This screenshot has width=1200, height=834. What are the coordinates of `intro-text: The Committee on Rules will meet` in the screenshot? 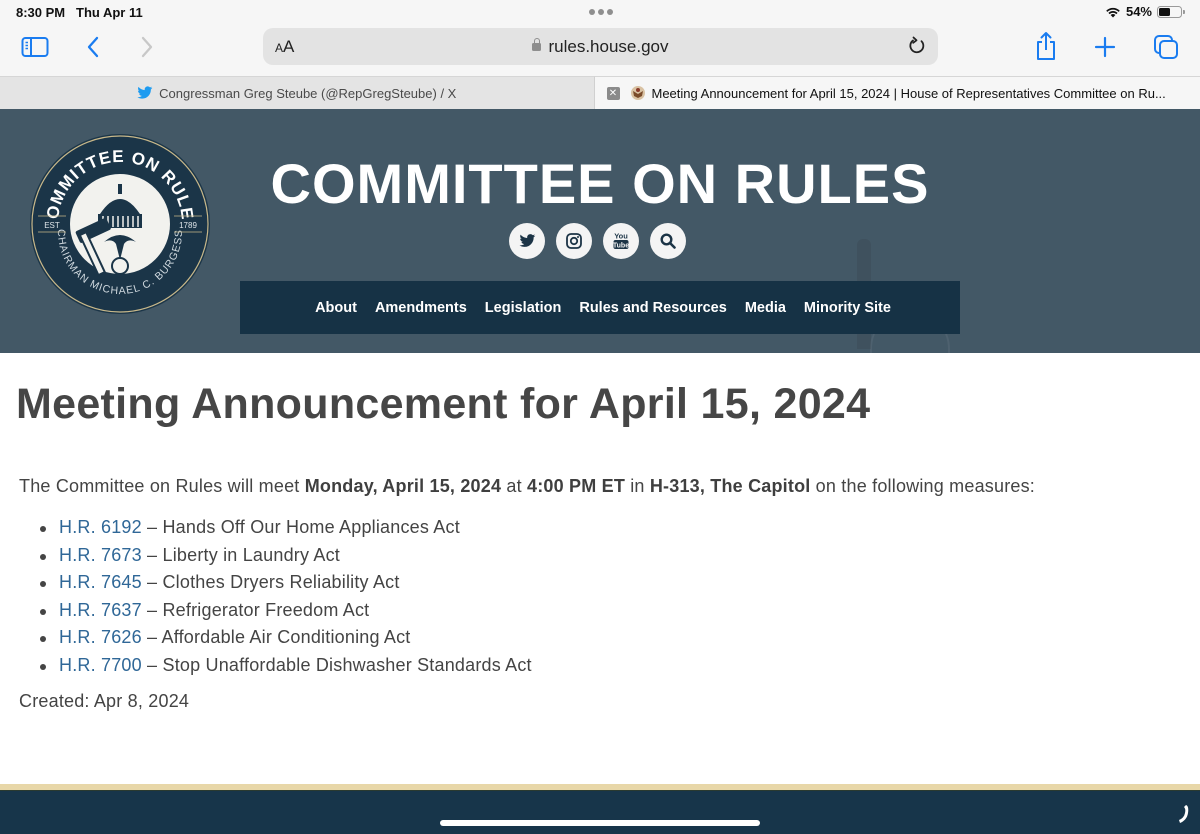 It's located at (162, 486).